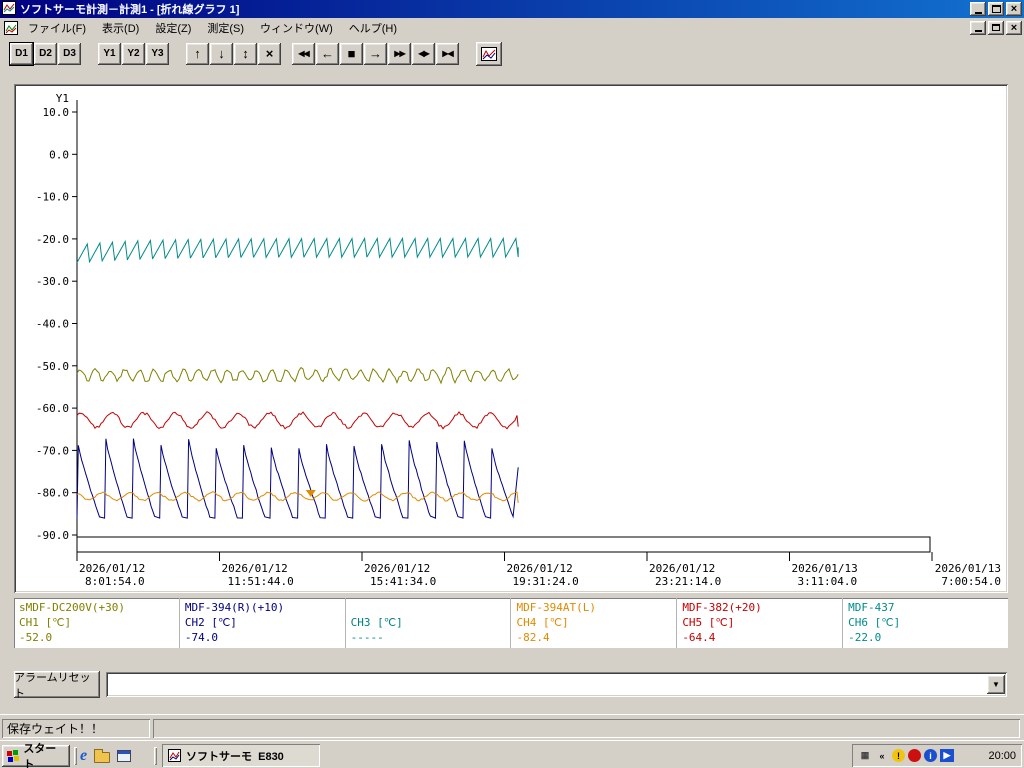  Describe the element at coordinates (327, 53) in the screenshot. I see `toolbar-pan-left-button: ←` at that location.